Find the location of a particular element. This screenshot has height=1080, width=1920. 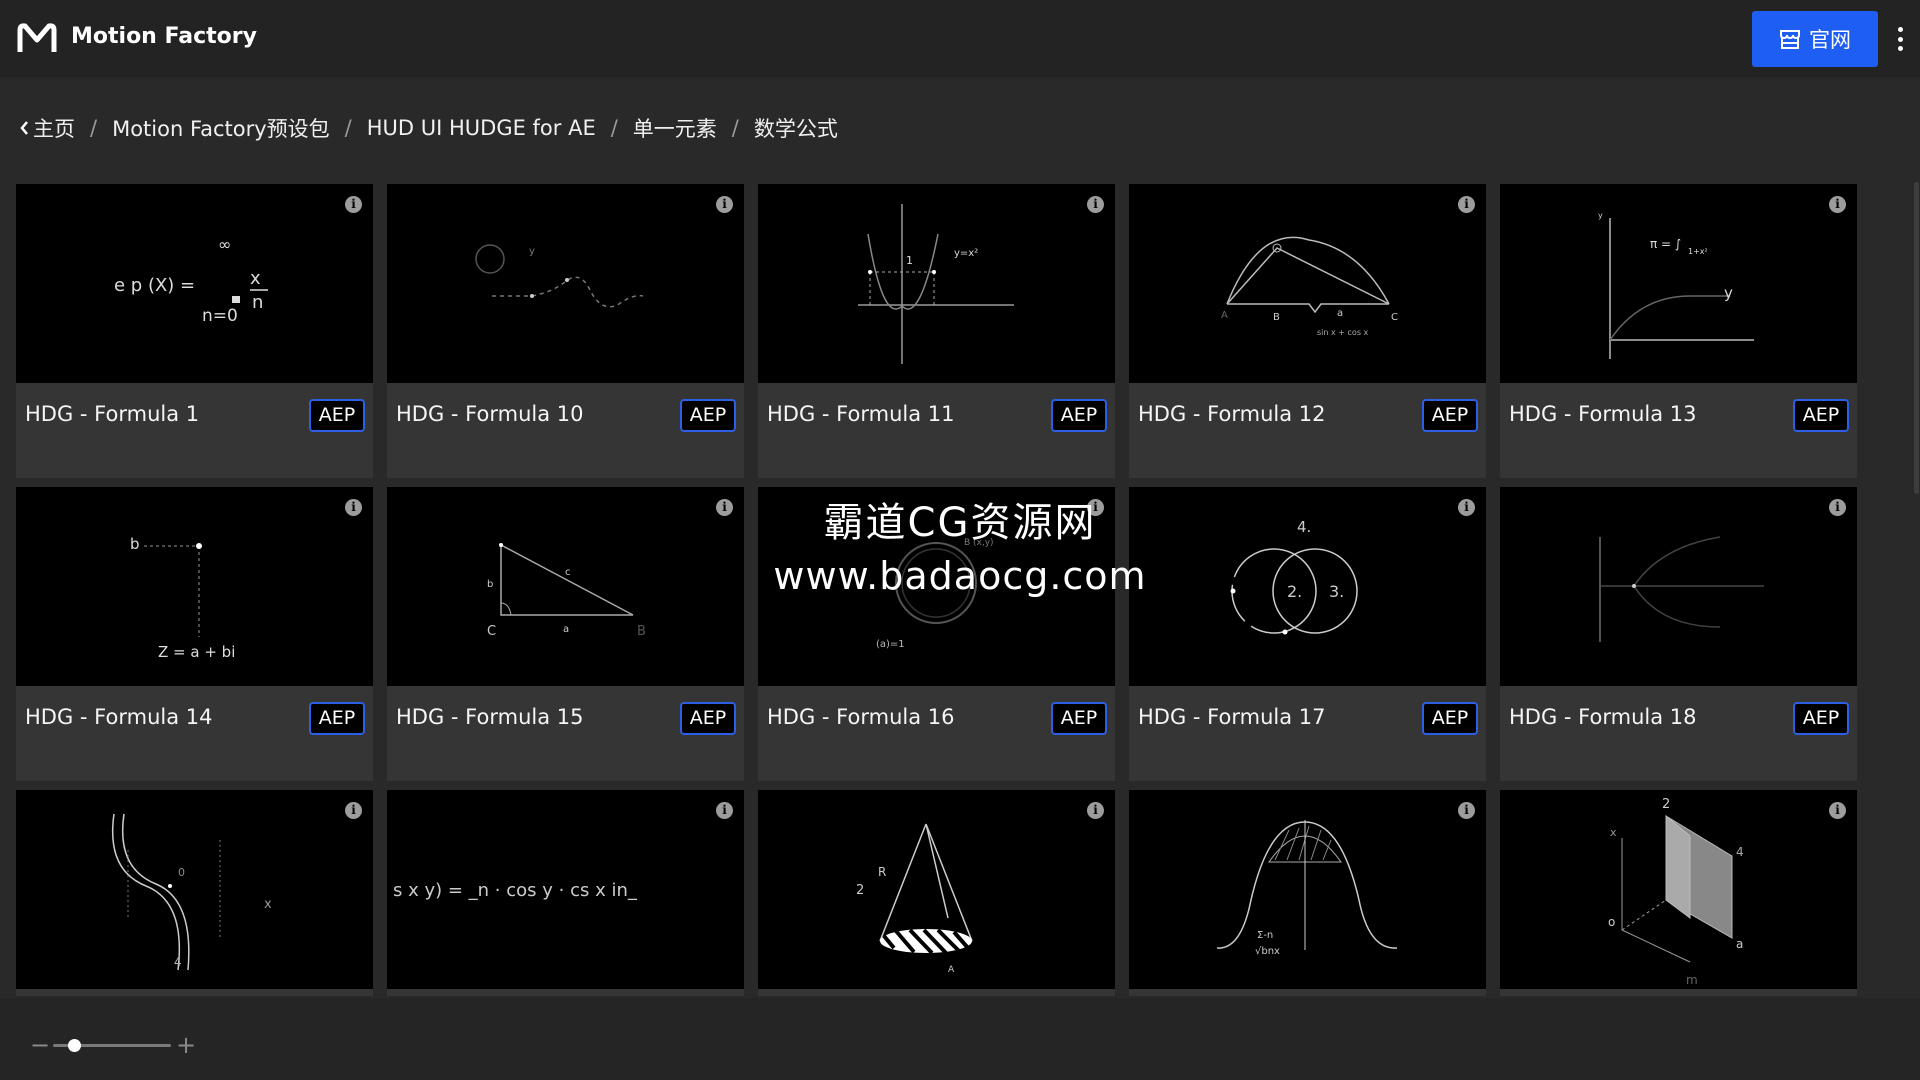

preset-card: B (x,y) (a)=1 i HDG - Formula 16 AEP is located at coordinates (936, 634).